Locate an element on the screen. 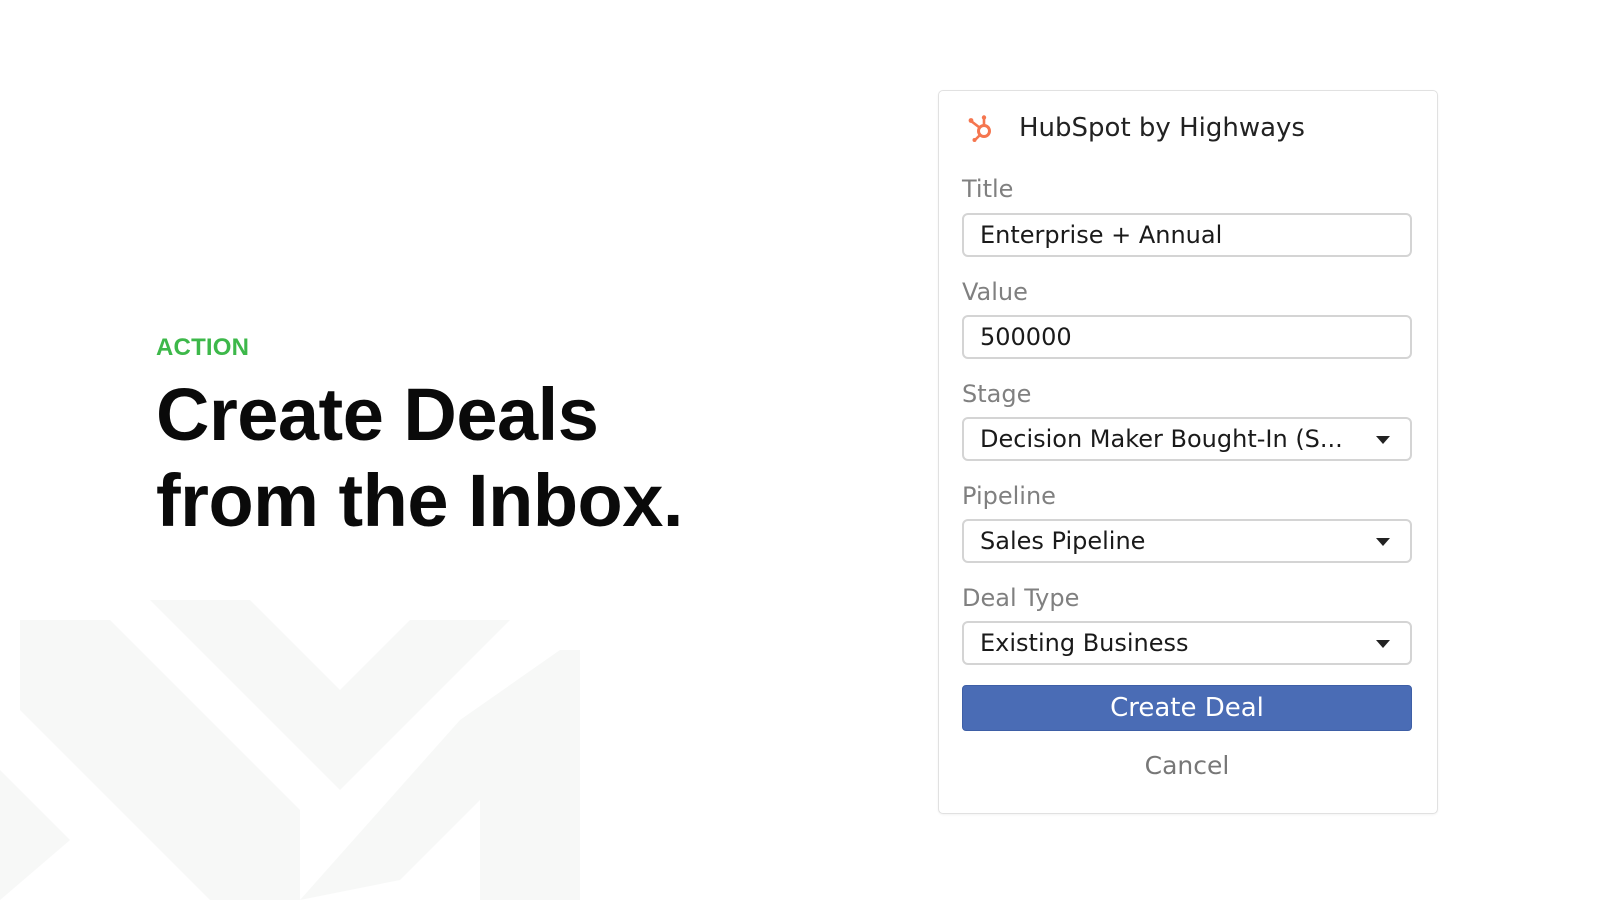 The width and height of the screenshot is (1600, 900). title-input: Enterprise + Annual is located at coordinates (1187, 235).